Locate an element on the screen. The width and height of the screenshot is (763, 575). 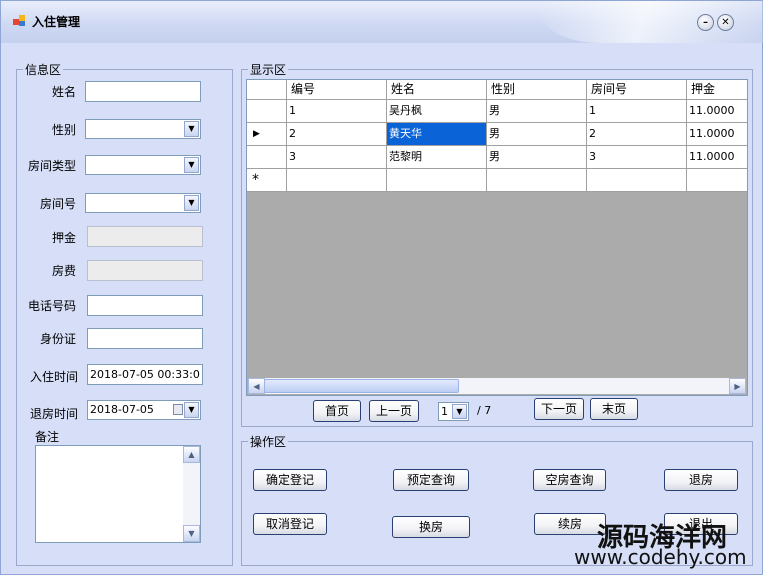
name-label: 姓名 is located at coordinates (63, 92).